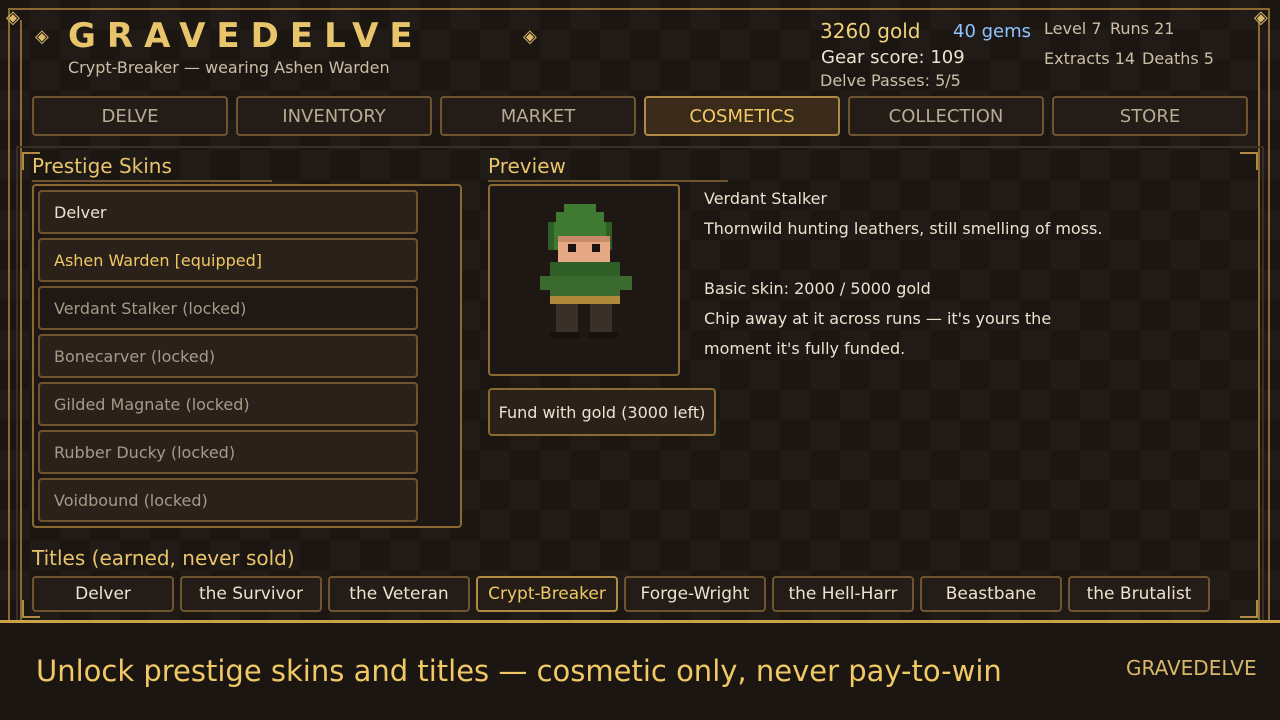 Image resolution: width=1280 pixels, height=720 pixels. Describe the element at coordinates (742, 116) in the screenshot. I see `tab-cosmetics: COSMETICS` at that location.